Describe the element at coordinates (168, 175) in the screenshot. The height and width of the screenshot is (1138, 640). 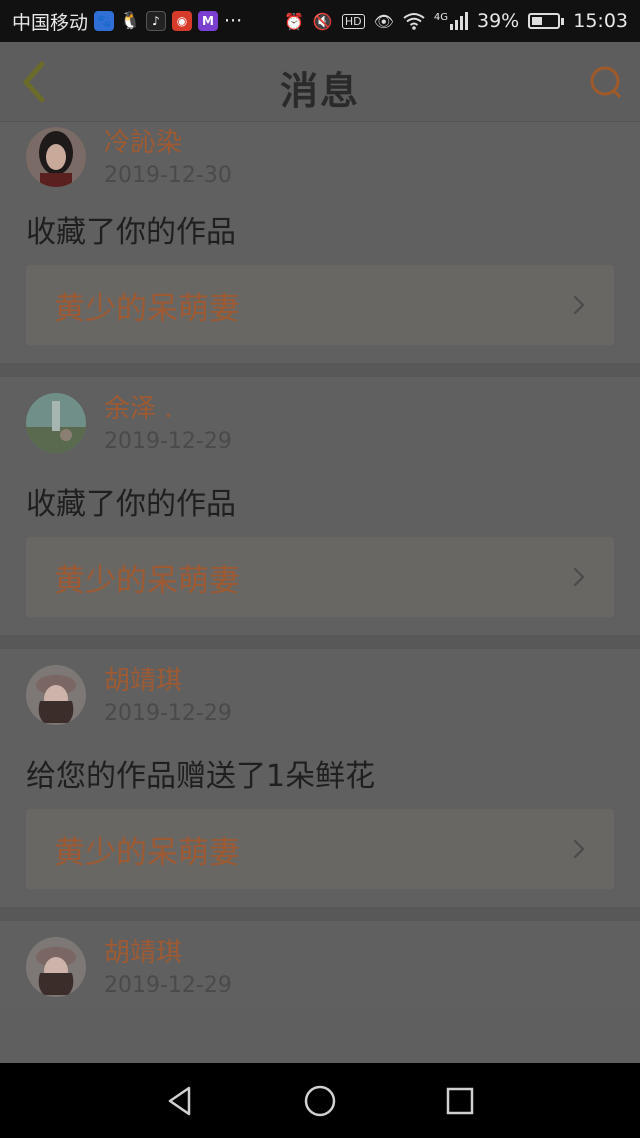
I see `message-date: 2019-12-30` at that location.